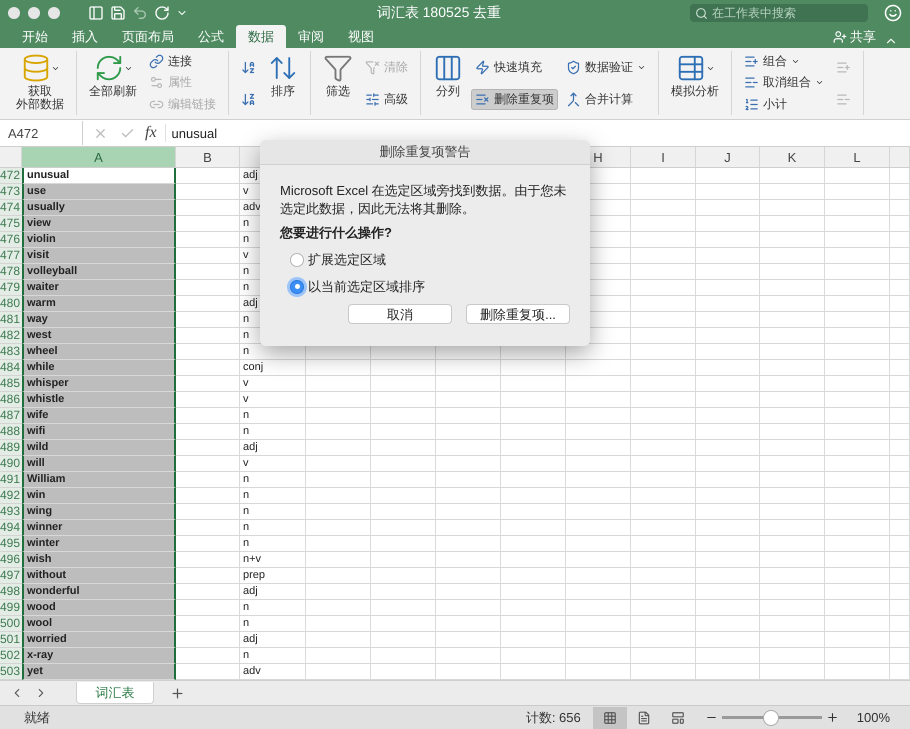 The height and width of the screenshot is (729, 910). Describe the element at coordinates (11, 256) in the screenshot. I see `row-number: 477` at that location.